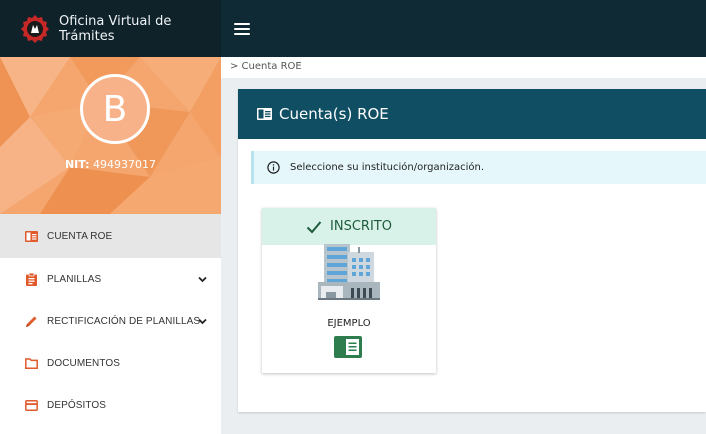 This screenshot has width=706, height=434. What do you see at coordinates (110, 279) in the screenshot?
I see `sidebar-item-planillas: PLANILLAS` at bounding box center [110, 279].